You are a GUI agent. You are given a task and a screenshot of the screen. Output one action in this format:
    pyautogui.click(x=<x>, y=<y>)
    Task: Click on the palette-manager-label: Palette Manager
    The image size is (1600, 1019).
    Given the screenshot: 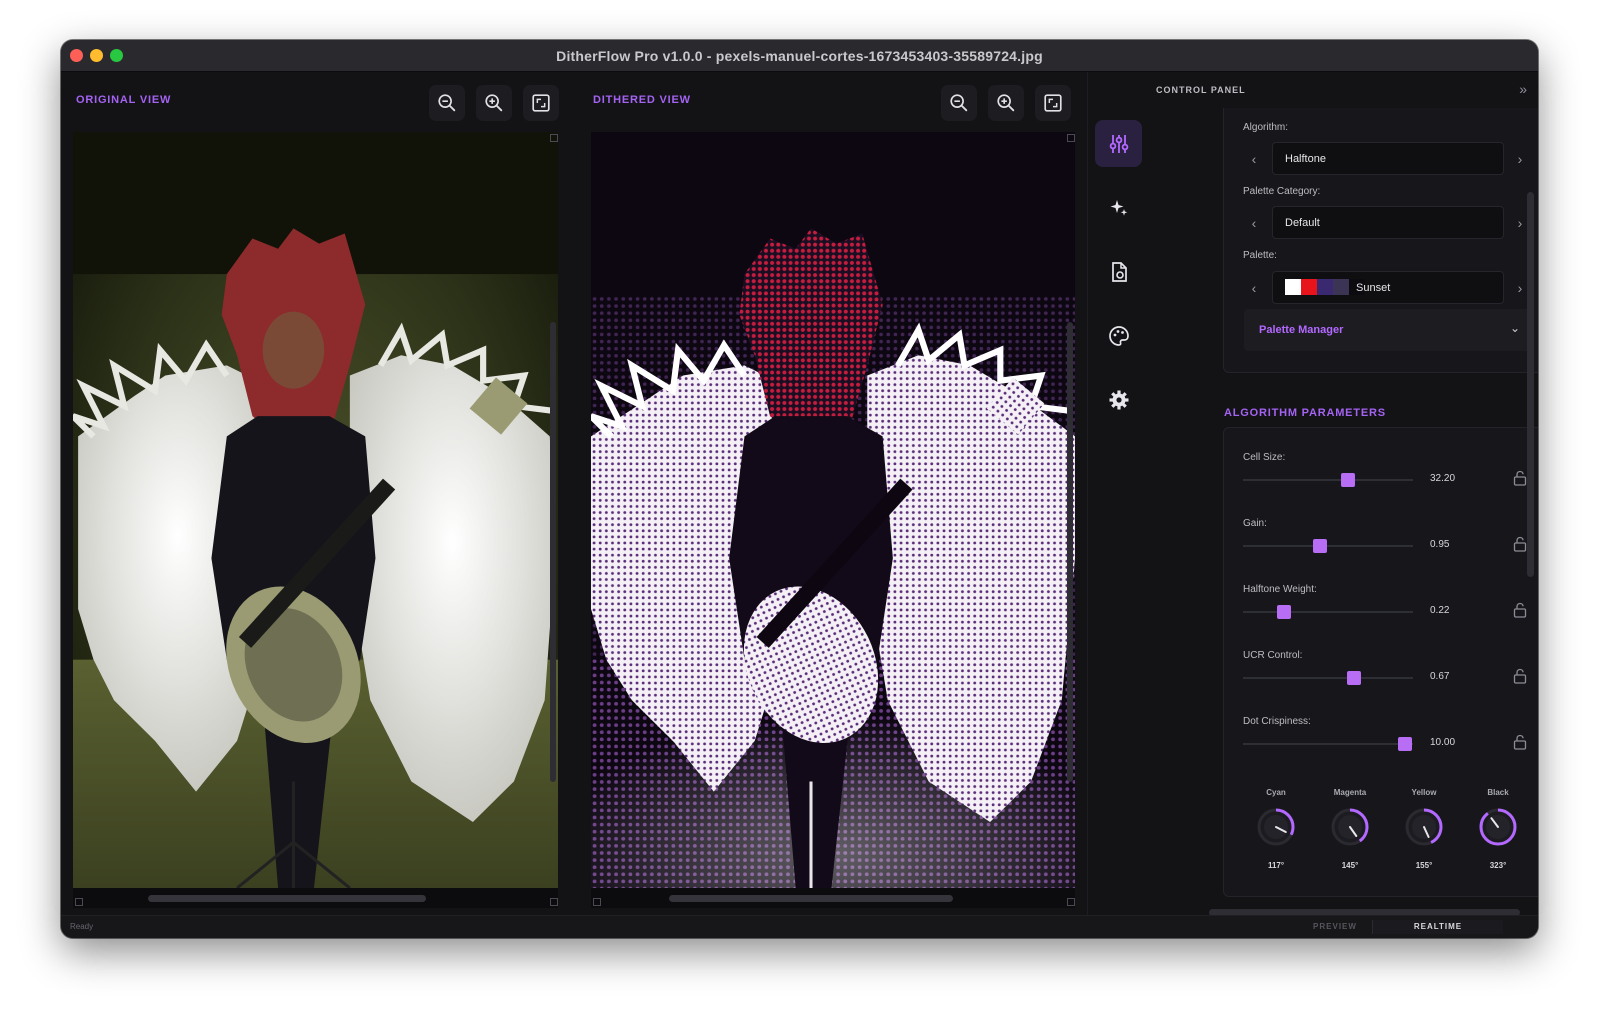 What is the action you would take?
    pyautogui.click(x=1301, y=330)
    